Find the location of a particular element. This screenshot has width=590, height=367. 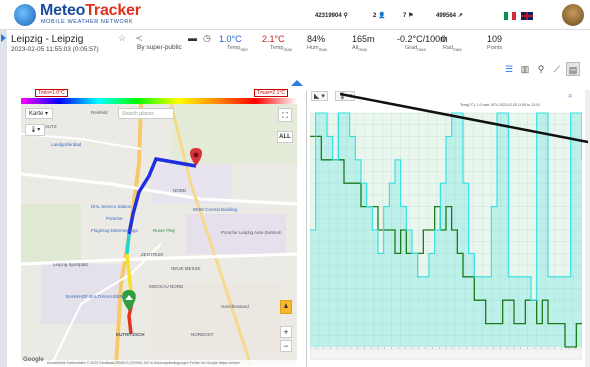

track-author: By super-public is located at coordinates (159, 47).